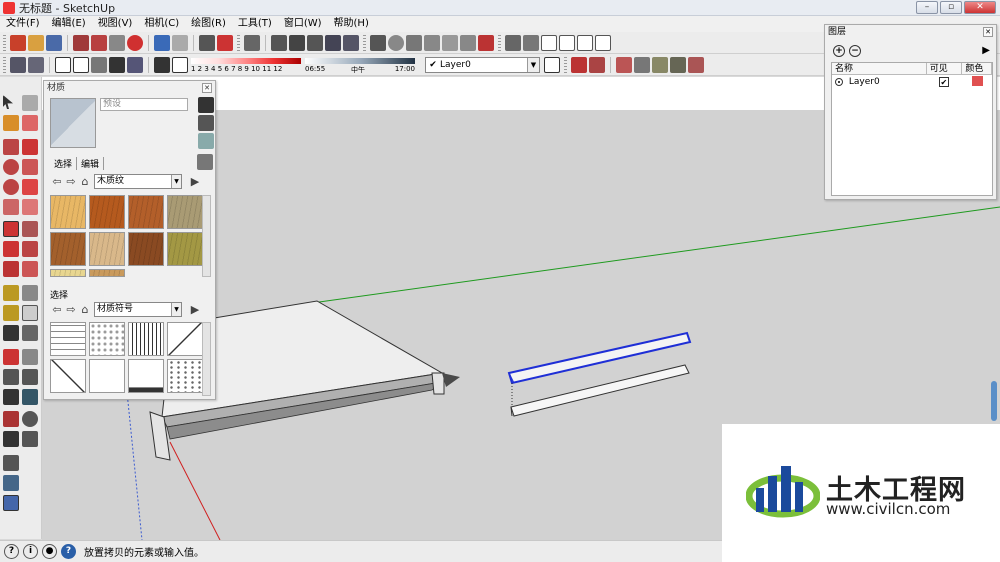 The image size is (1000, 562). What do you see at coordinates (206, 236) in the screenshot?
I see `swatch-scrollbar` at bounding box center [206, 236].